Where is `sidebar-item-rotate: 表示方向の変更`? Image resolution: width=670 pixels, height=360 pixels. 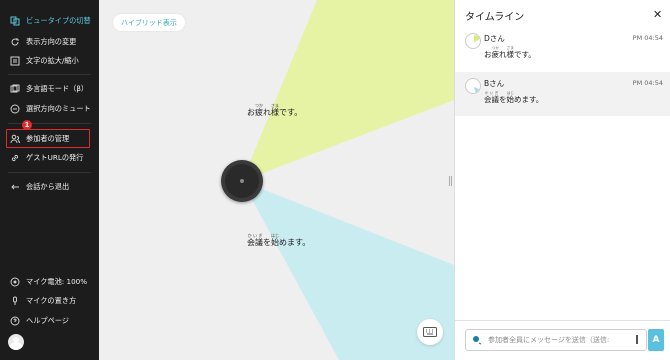 sidebar-item-rotate: 表示方向の変更 is located at coordinates (49, 42).